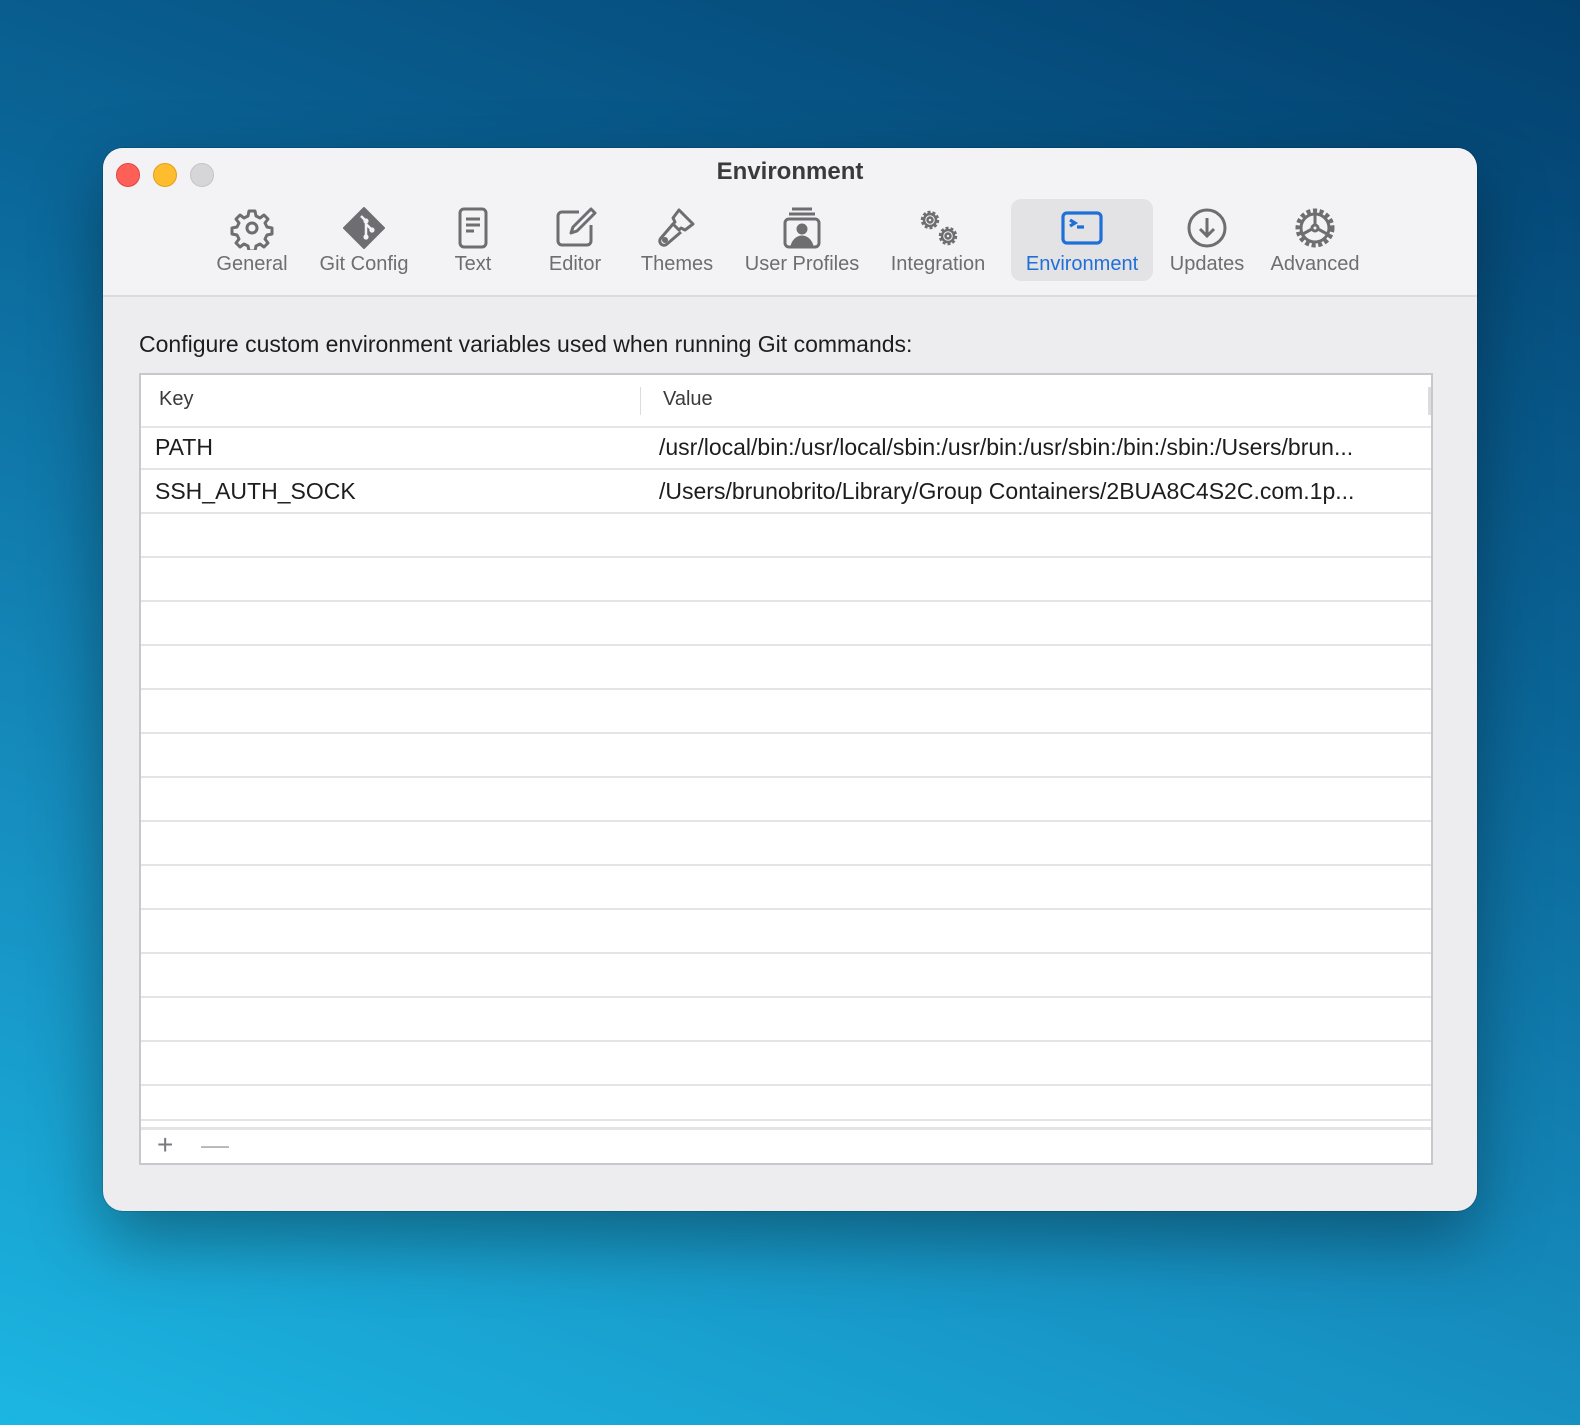 The width and height of the screenshot is (1580, 1425). Describe the element at coordinates (255, 491) in the screenshot. I see `cell-key: SSH_AUTH_SOCK` at that location.